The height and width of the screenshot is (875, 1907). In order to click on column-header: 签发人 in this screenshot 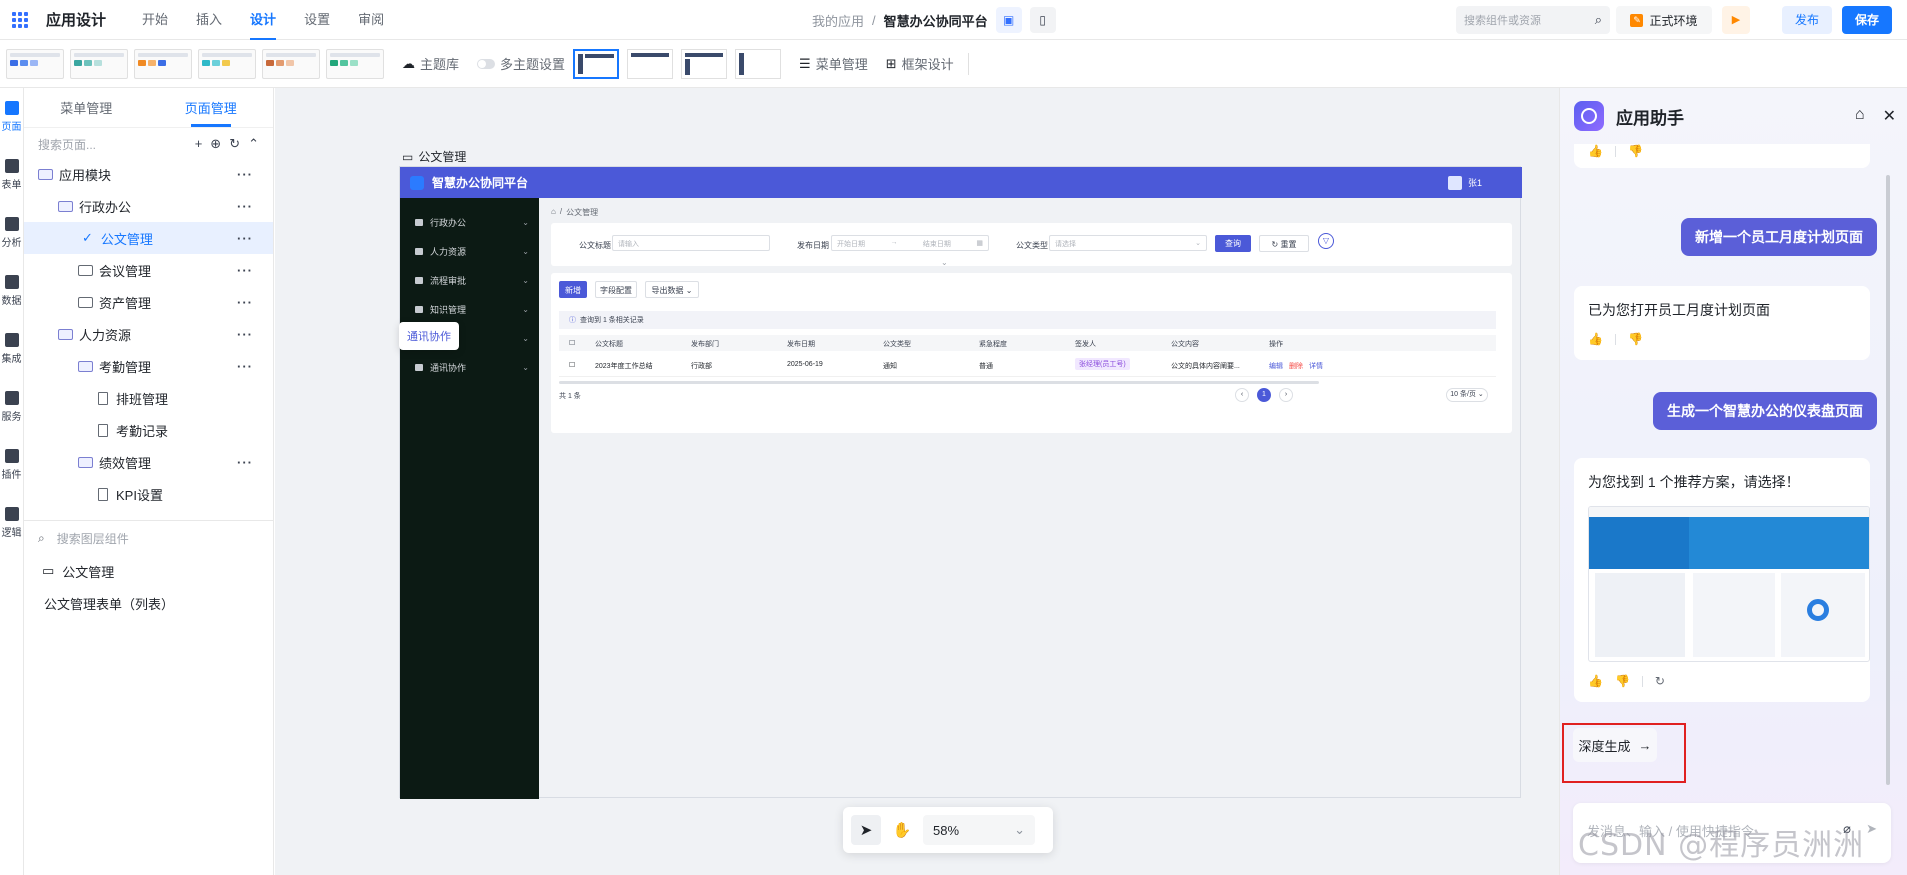, I will do `click(1085, 344)`.